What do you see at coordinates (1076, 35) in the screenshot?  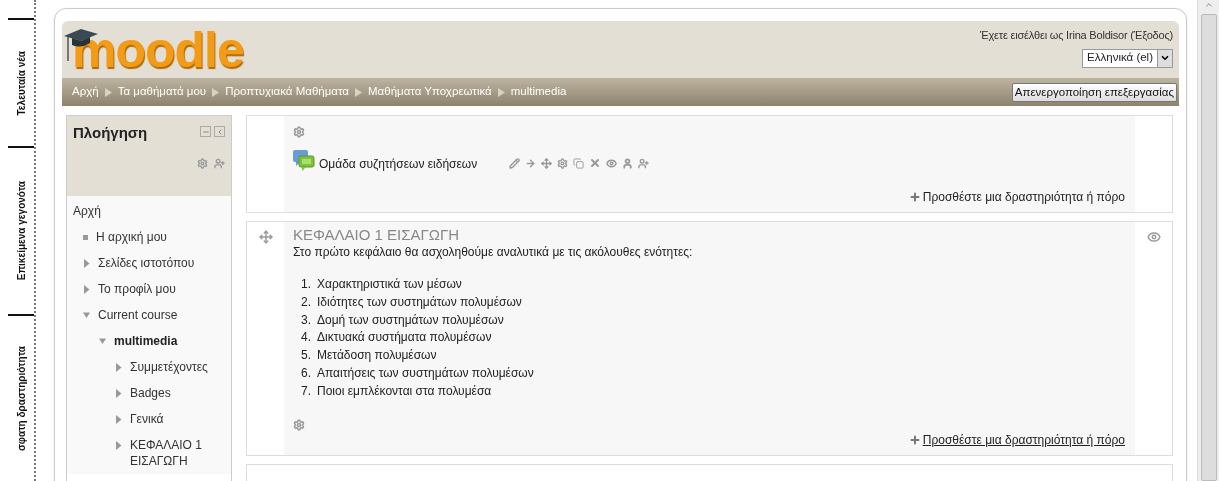 I see `login-info: Έχετε εισέλθει ως Irina Boldisor (Έξοδος)` at bounding box center [1076, 35].